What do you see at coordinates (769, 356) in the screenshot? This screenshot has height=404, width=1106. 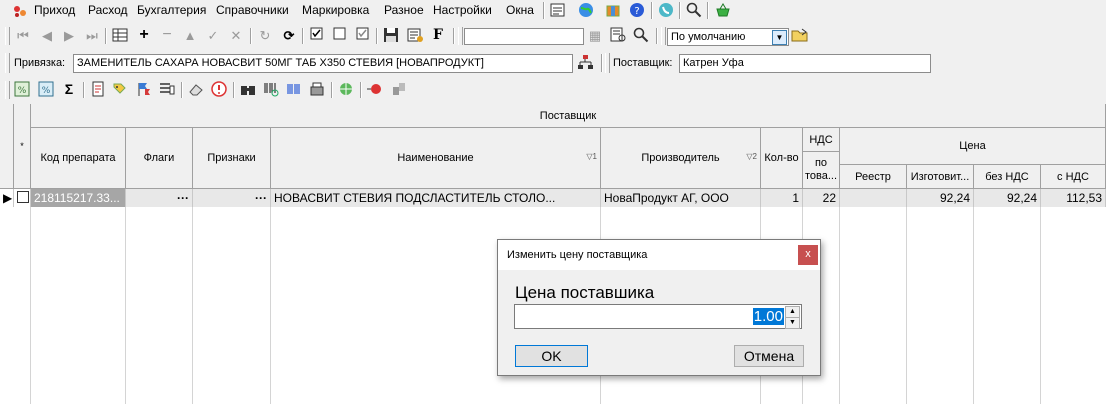 I see `cancel-button: Отмена` at bounding box center [769, 356].